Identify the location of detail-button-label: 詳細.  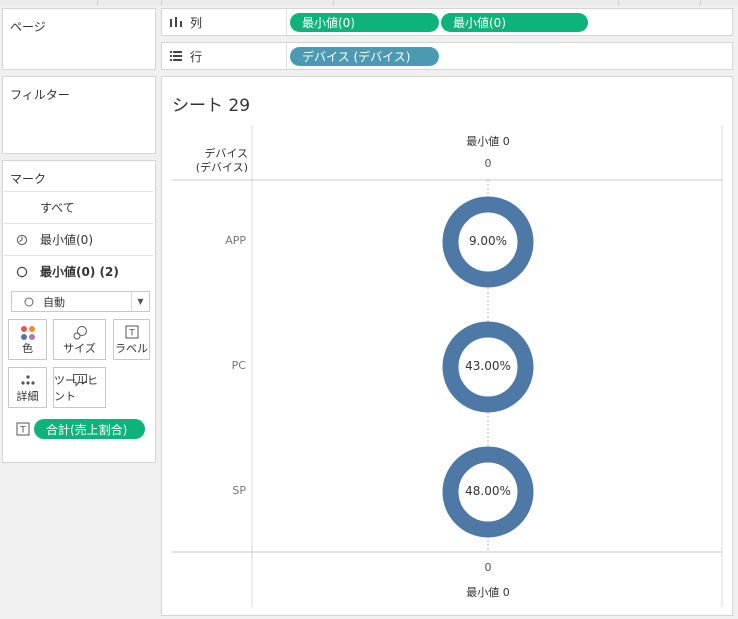
(27, 396).